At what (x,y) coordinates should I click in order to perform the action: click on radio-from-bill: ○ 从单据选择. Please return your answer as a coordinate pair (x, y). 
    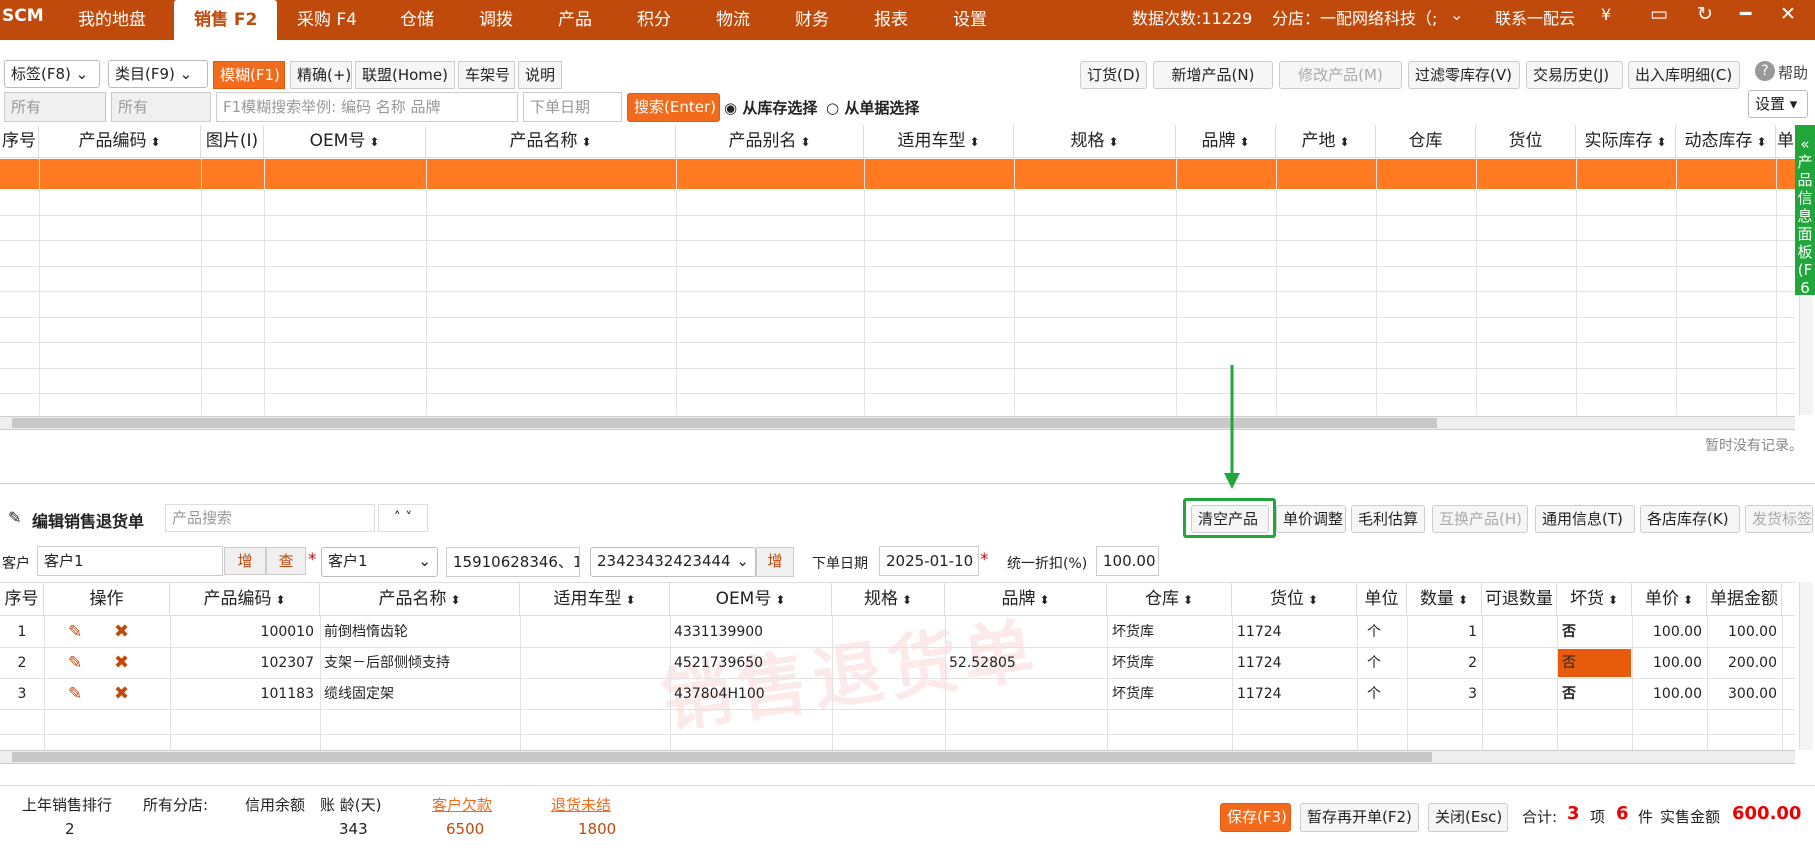
    Looking at the image, I should click on (872, 107).